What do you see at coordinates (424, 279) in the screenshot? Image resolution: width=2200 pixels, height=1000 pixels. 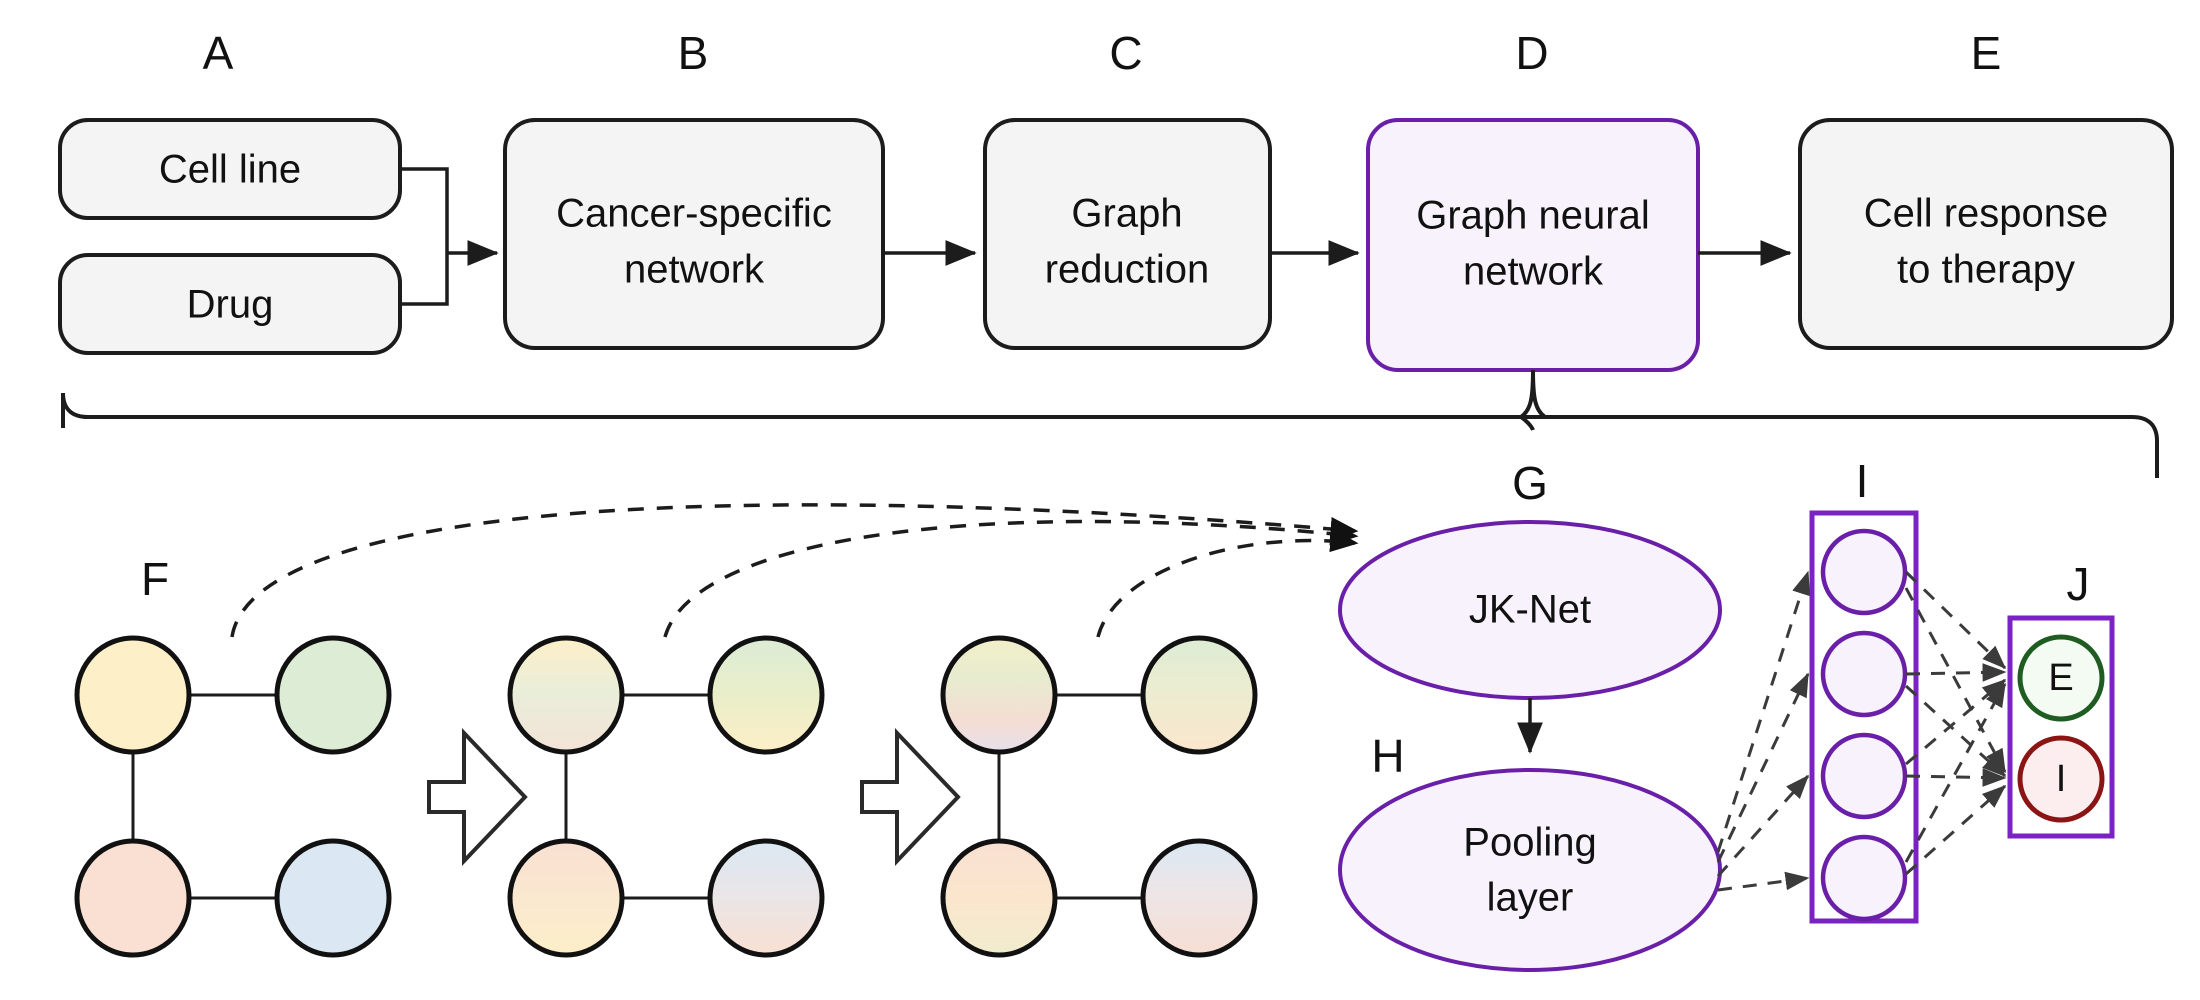 I see `drug-connector` at bounding box center [424, 279].